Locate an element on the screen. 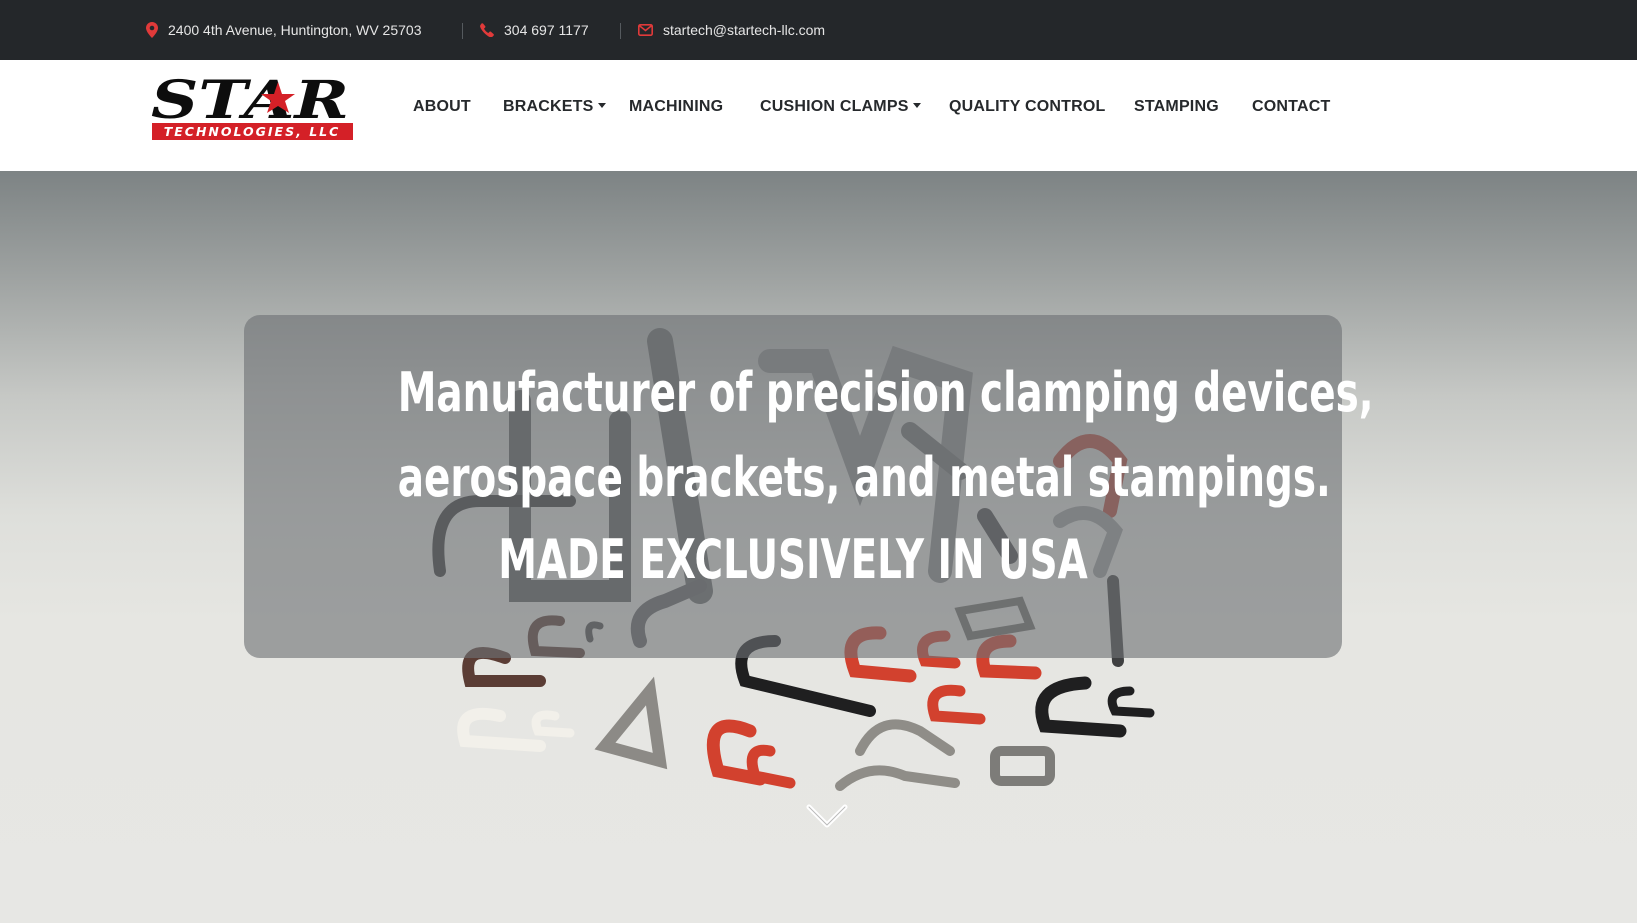 Image resolution: width=1637 pixels, height=923 pixels. nav-machining: MACHINING is located at coordinates (676, 107).